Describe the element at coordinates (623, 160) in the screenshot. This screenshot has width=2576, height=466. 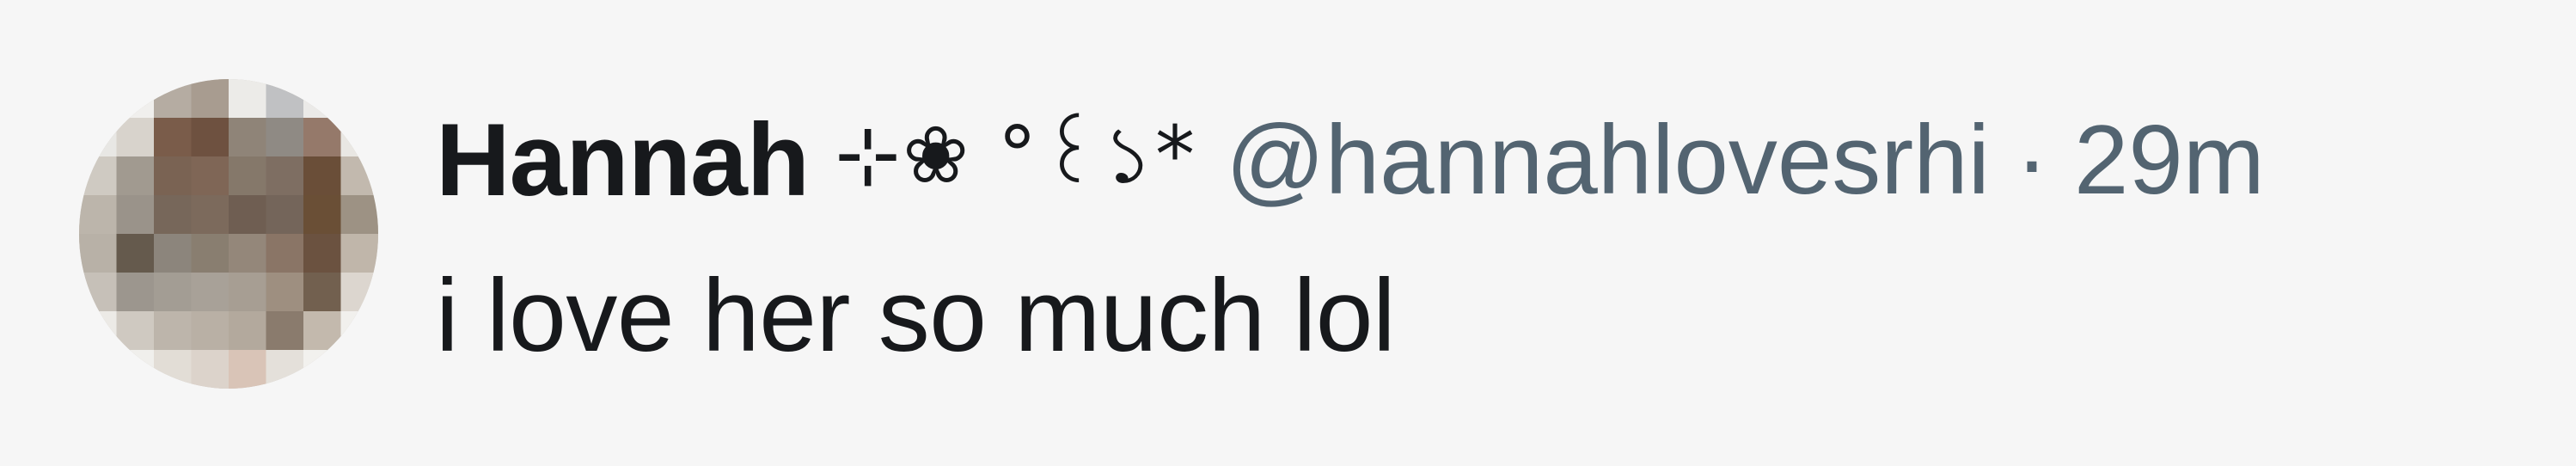
I see `author-display-name: Hannah` at that location.